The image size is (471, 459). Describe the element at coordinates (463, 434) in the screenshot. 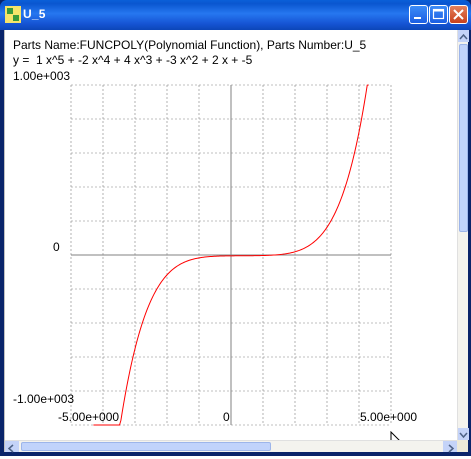

I see `scroll-down-button` at that location.